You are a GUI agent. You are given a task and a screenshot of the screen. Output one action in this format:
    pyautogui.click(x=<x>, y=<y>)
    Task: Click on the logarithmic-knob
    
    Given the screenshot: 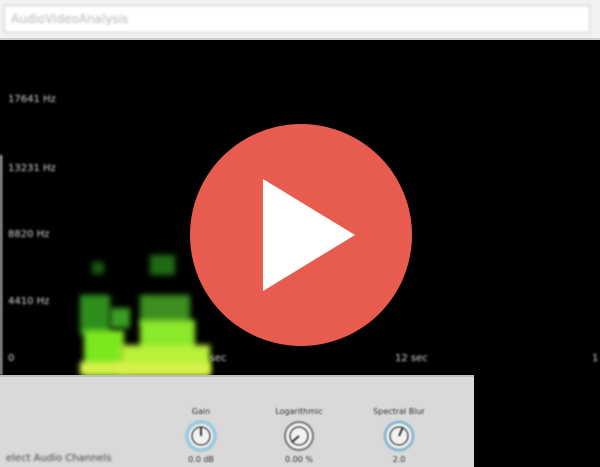 What is the action you would take?
    pyautogui.click(x=299, y=436)
    